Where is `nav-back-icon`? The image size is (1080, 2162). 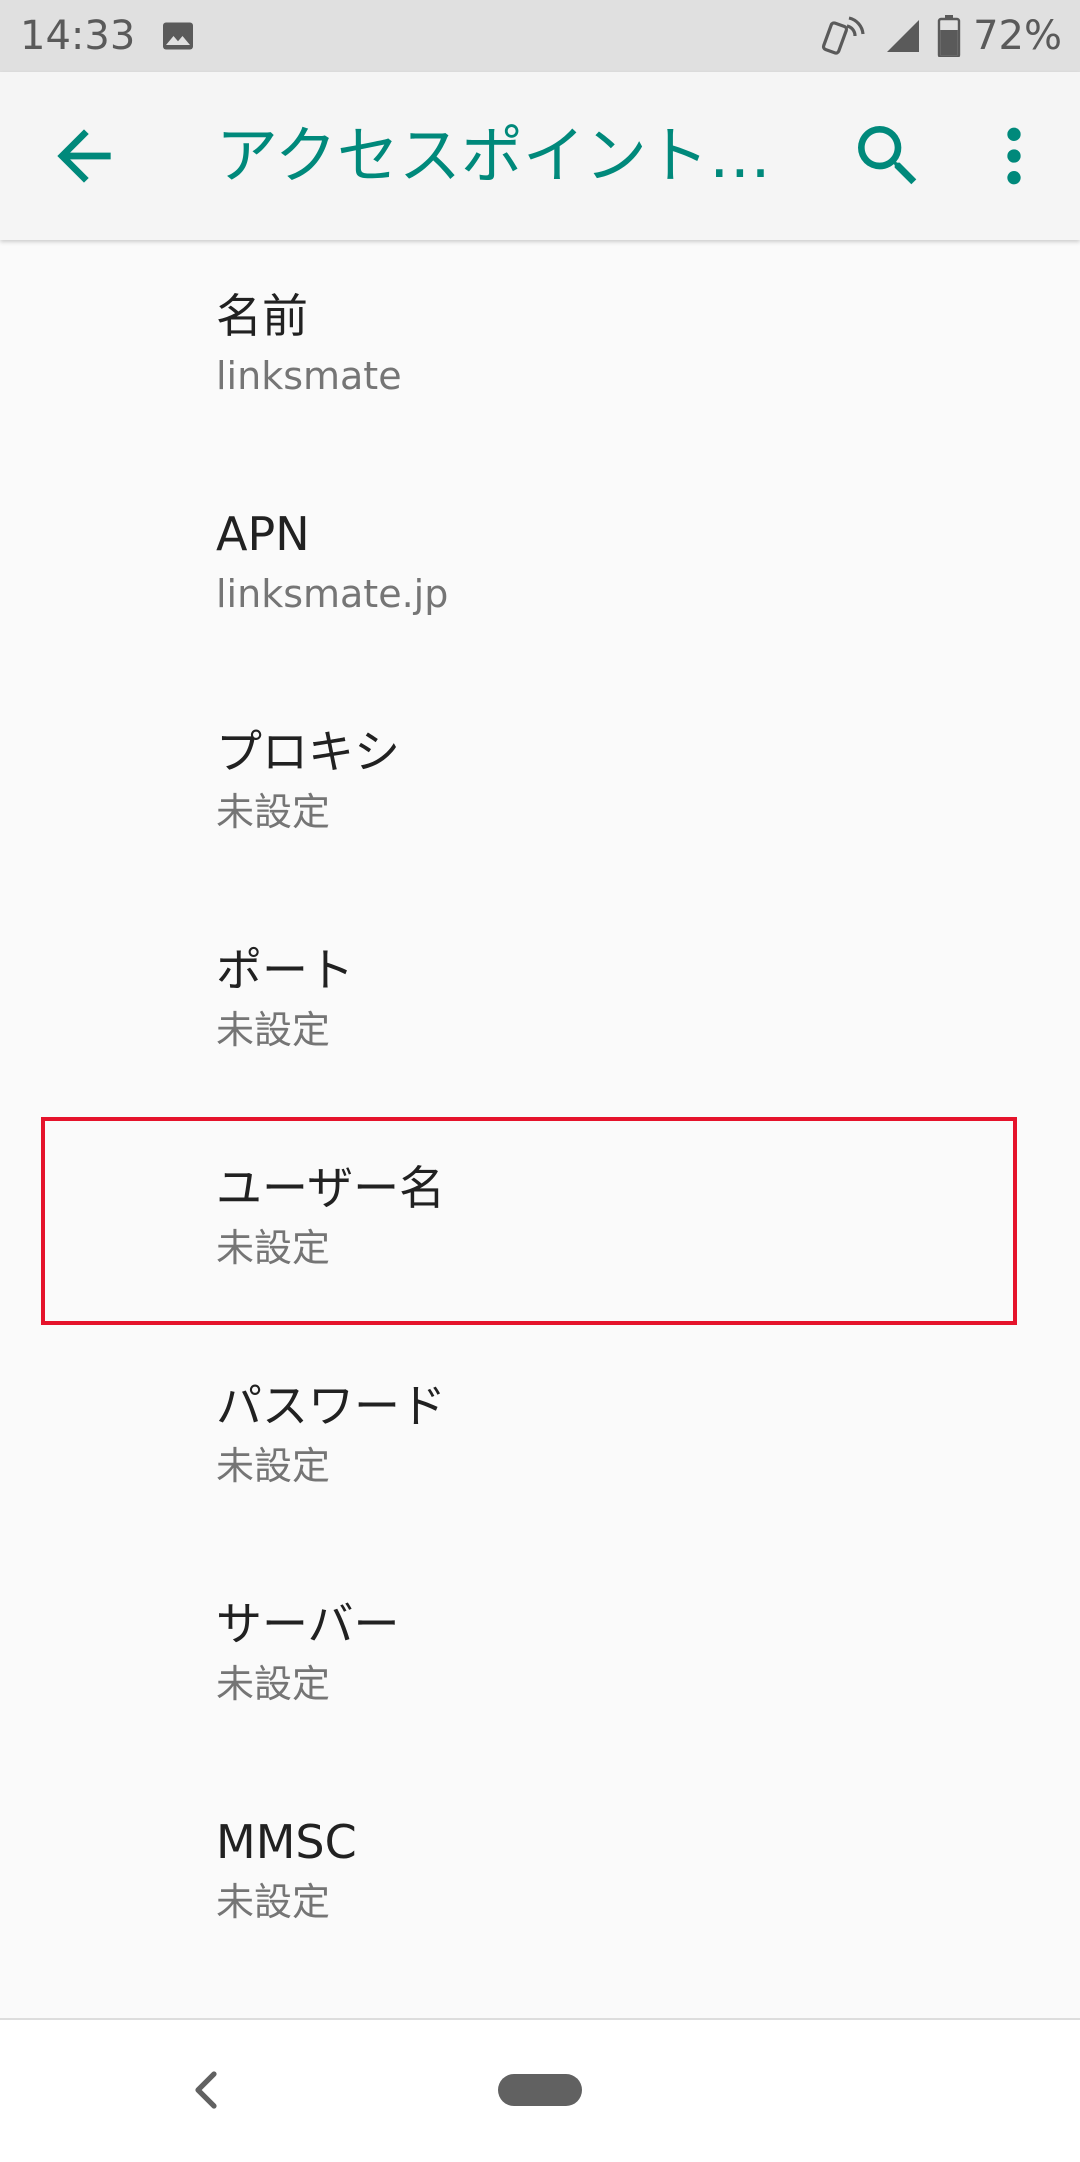 nav-back-icon is located at coordinates (206, 2090).